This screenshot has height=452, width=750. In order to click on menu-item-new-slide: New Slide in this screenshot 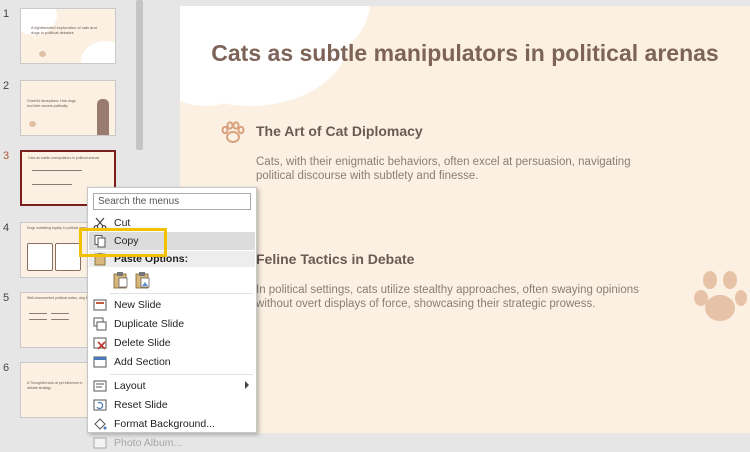, I will do `click(172, 305)`.